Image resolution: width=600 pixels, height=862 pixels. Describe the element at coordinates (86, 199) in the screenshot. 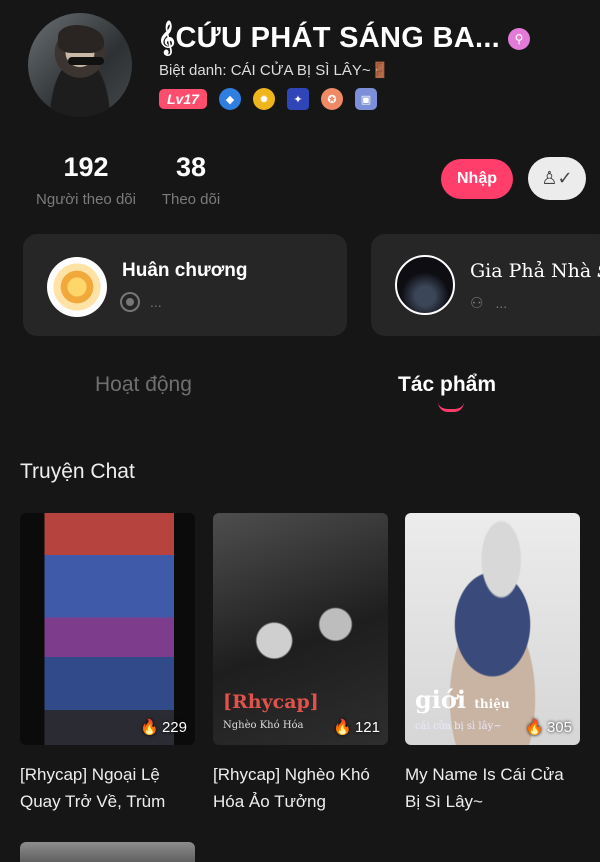

I see `followers-label: Người theo dõi` at that location.